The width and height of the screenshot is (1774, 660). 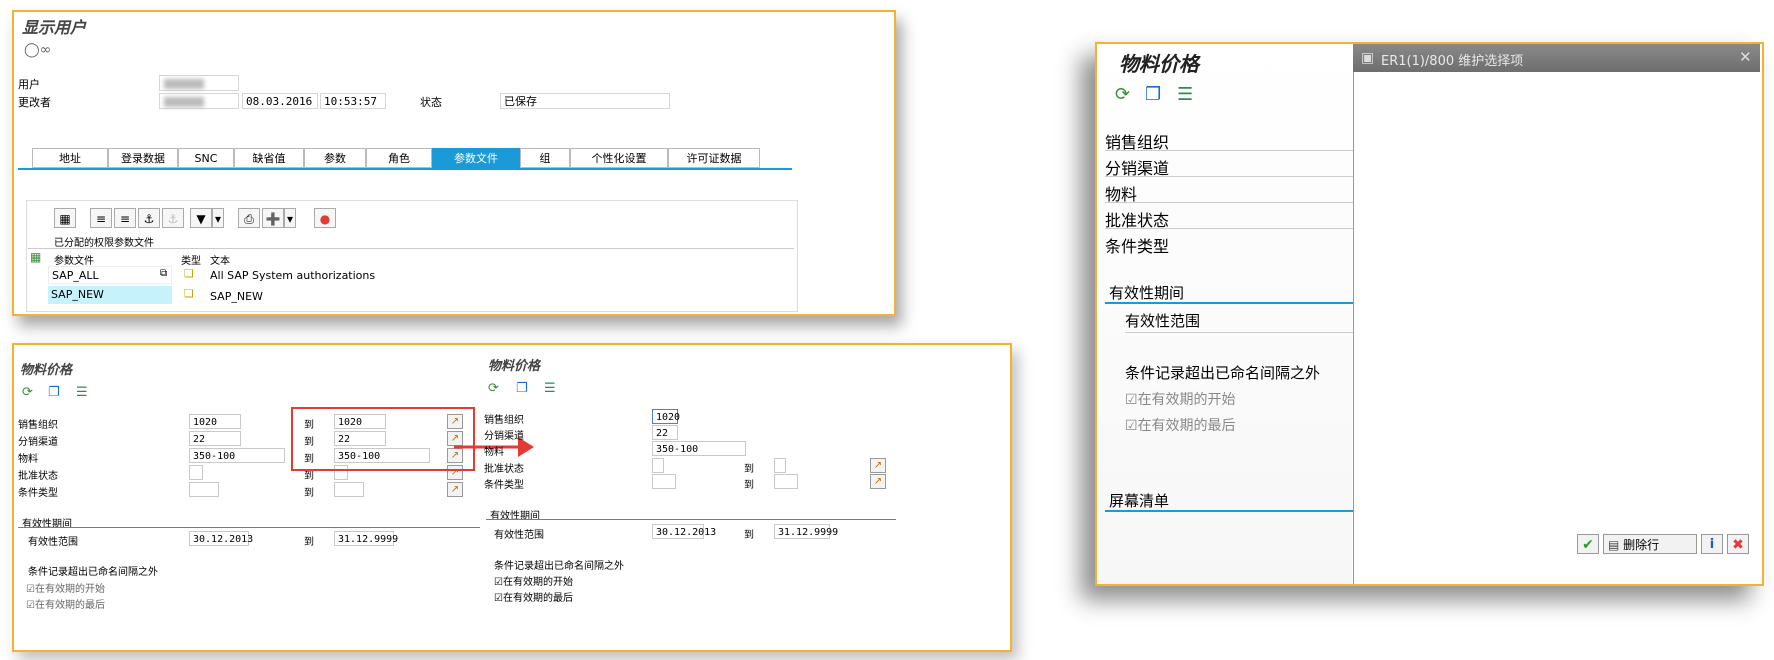 What do you see at coordinates (35, 257) in the screenshot?
I see `select-all-icon: ▦` at bounding box center [35, 257].